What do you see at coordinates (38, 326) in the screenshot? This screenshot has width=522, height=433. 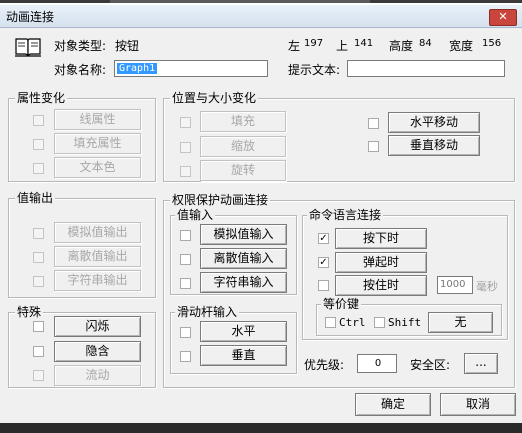 I see `blink-checkbox` at bounding box center [38, 326].